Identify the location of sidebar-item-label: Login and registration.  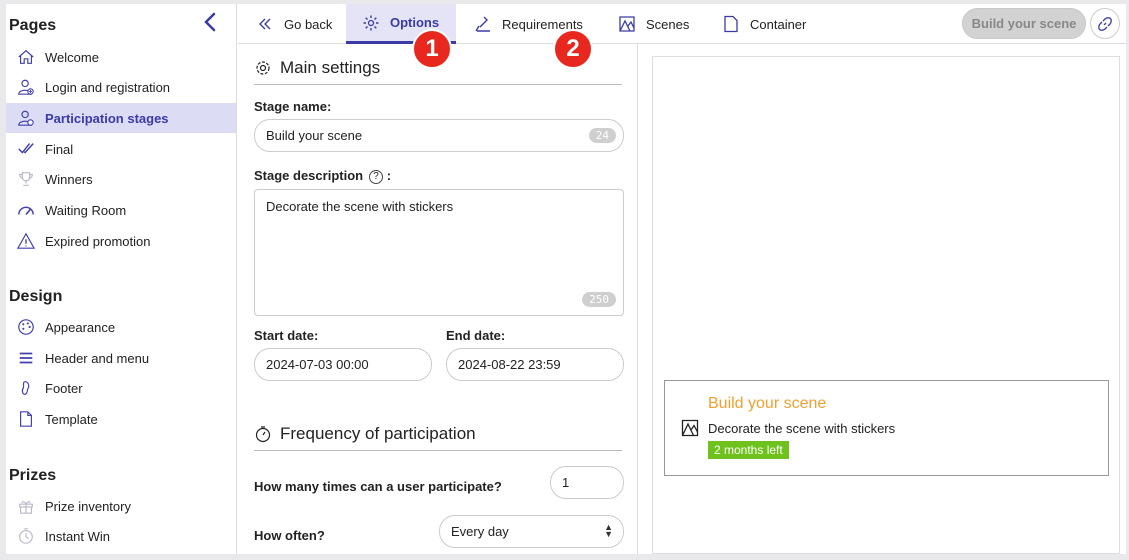
(108, 87).